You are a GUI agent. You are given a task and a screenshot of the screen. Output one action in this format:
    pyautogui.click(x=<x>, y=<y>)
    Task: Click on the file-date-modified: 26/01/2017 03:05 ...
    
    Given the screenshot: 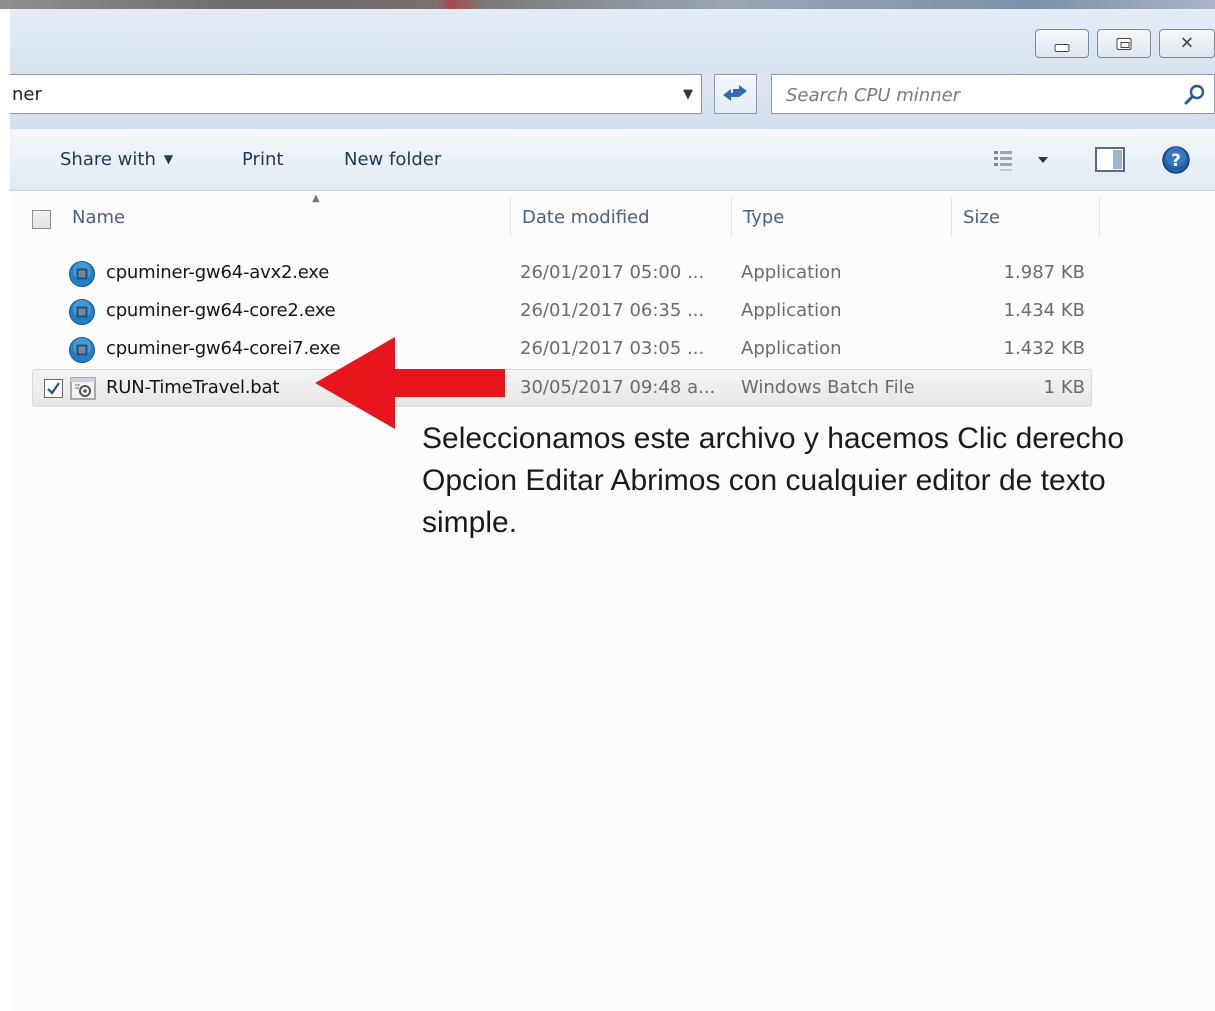 What is the action you would take?
    pyautogui.click(x=612, y=348)
    